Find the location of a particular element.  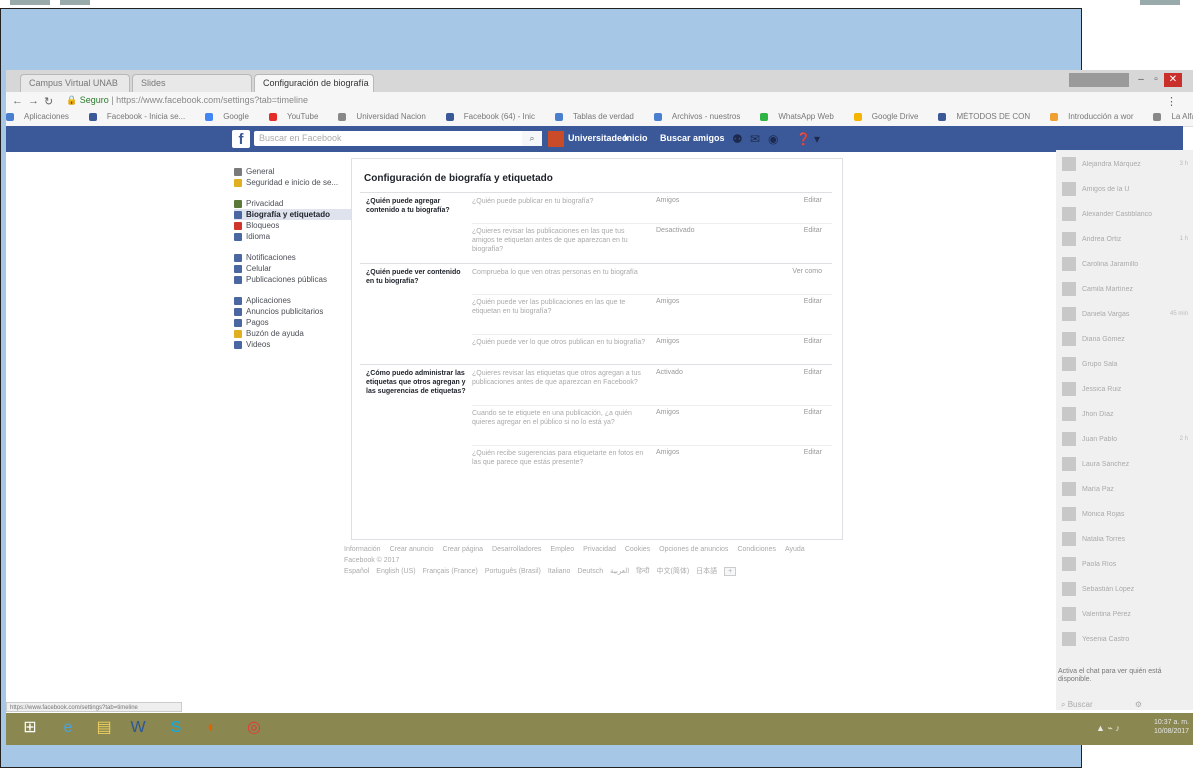

sidebar-item: Notificaciones is located at coordinates (294, 257).